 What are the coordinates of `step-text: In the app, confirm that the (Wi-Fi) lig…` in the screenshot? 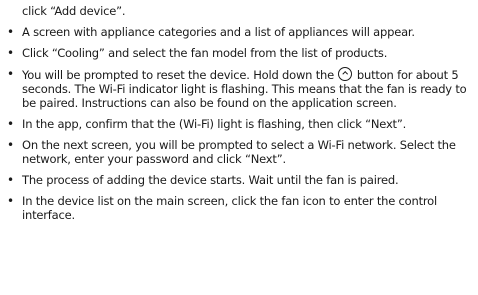 It's located at (214, 124).